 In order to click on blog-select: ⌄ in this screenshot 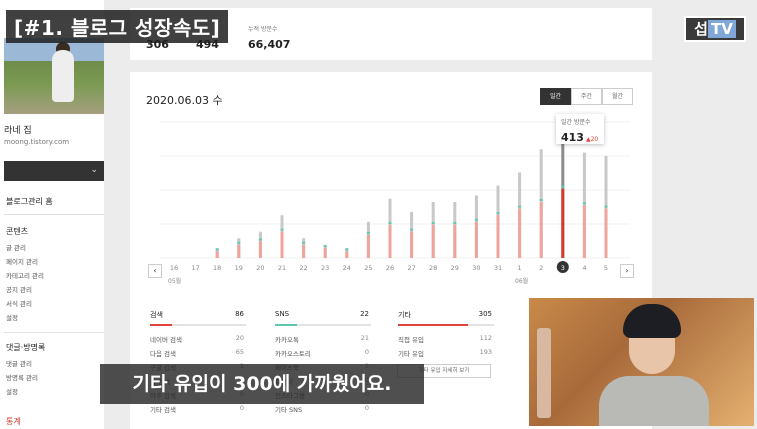, I will do `click(54, 171)`.